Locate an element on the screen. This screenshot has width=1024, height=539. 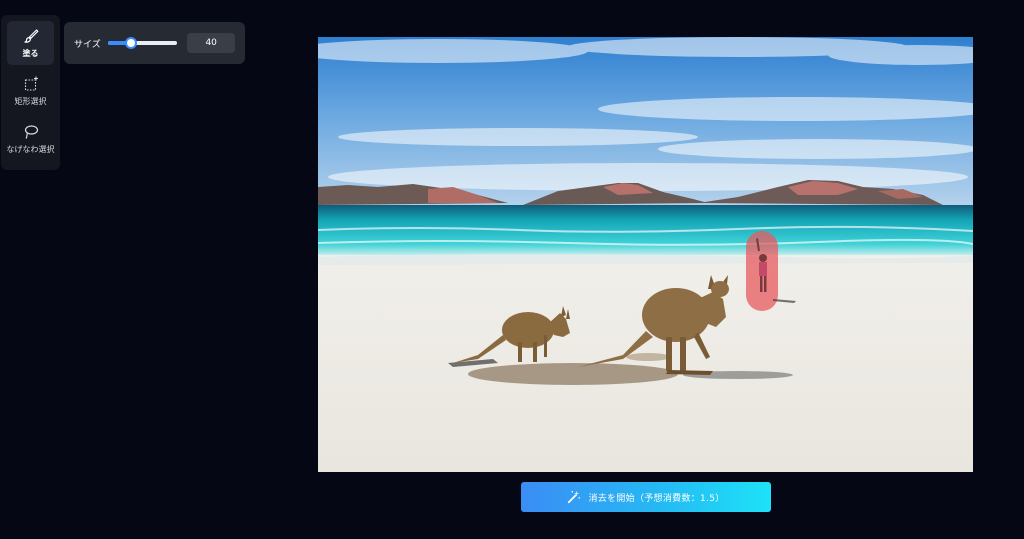
start-erase-button: 消去を開始（予想消費数：1.5） is located at coordinates (646, 497).